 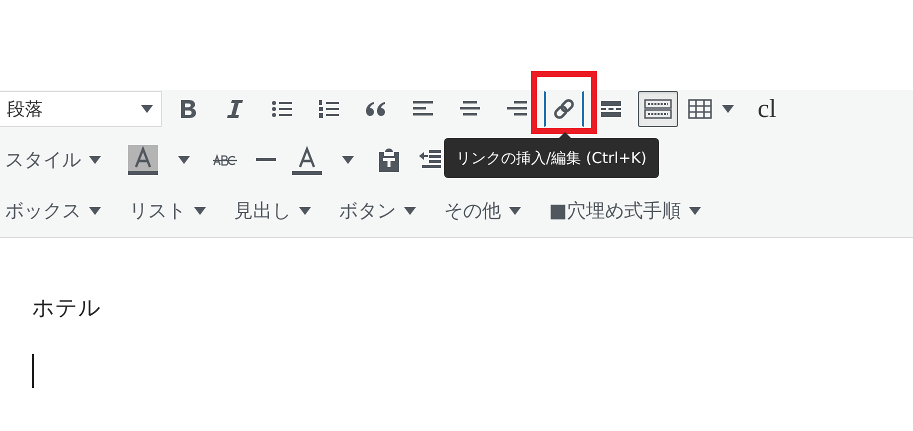 What do you see at coordinates (430, 160) in the screenshot?
I see `outdent-icon` at bounding box center [430, 160].